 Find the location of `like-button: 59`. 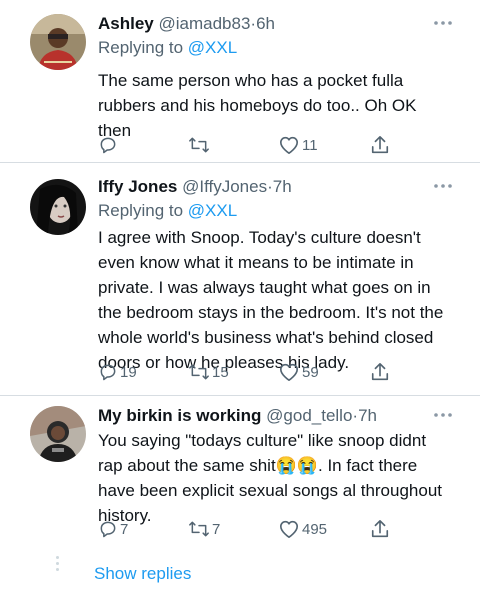

like-button: 59 is located at coordinates (298, 372).